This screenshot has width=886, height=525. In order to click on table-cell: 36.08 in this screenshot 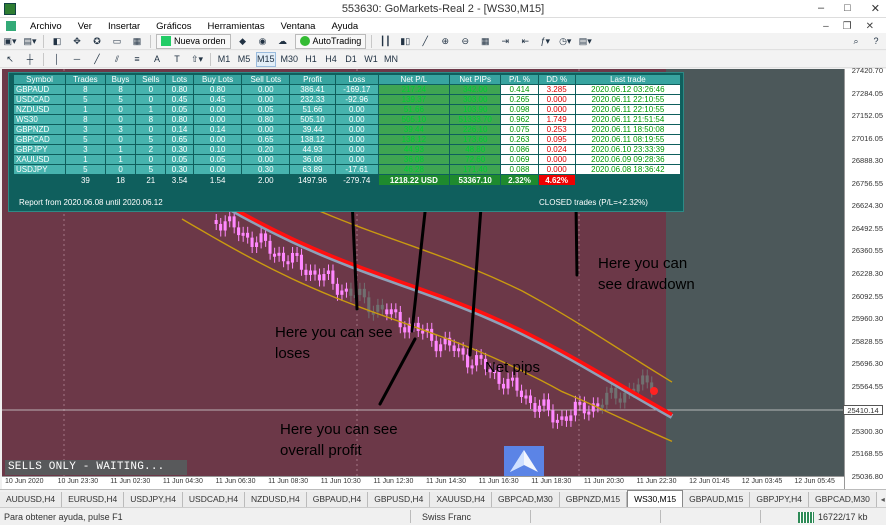, I will do `click(312, 159)`.